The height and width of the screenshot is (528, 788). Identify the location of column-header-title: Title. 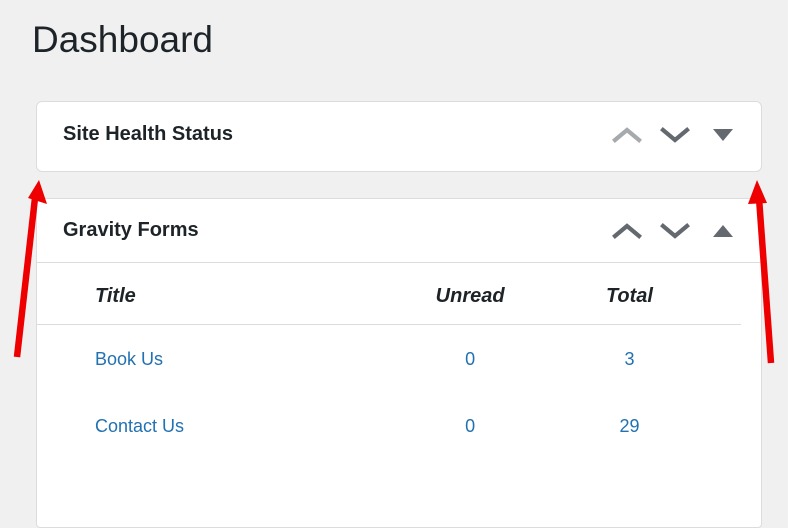
(212, 294).